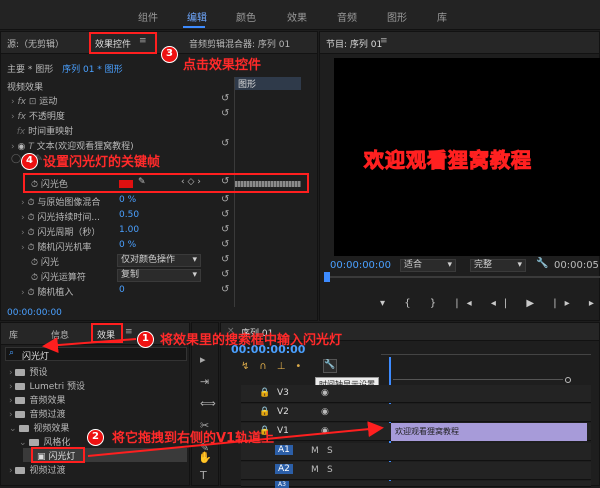  I want to click on annotation-1: 将效果里的搜索框中输入闪光灯, so click(251, 340).